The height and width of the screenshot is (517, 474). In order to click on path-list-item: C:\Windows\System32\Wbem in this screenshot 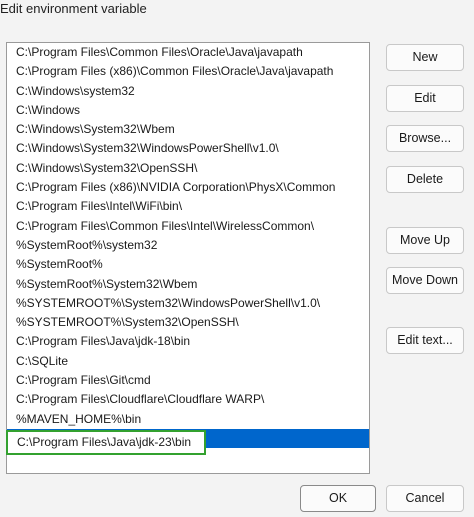, I will do `click(188, 129)`.